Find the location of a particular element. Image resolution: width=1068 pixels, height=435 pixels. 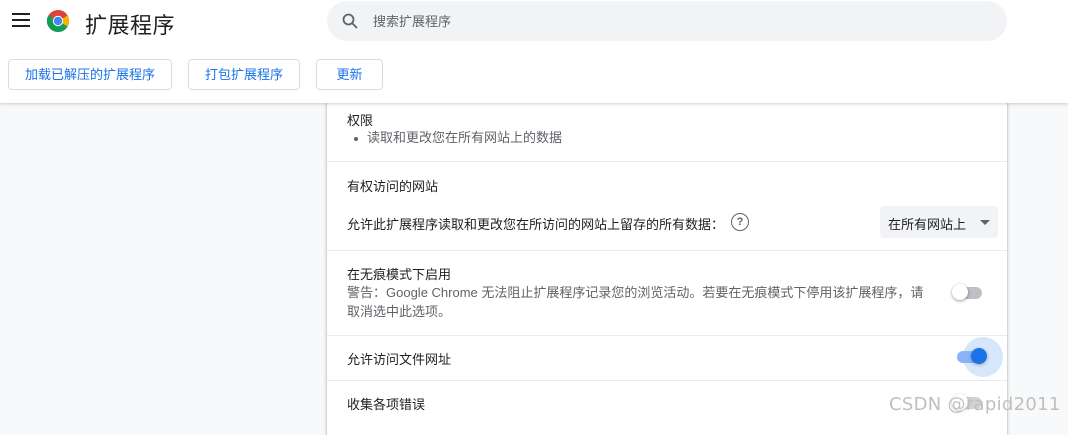

site-access-selected-value: 在所有网站上 is located at coordinates (927, 224).